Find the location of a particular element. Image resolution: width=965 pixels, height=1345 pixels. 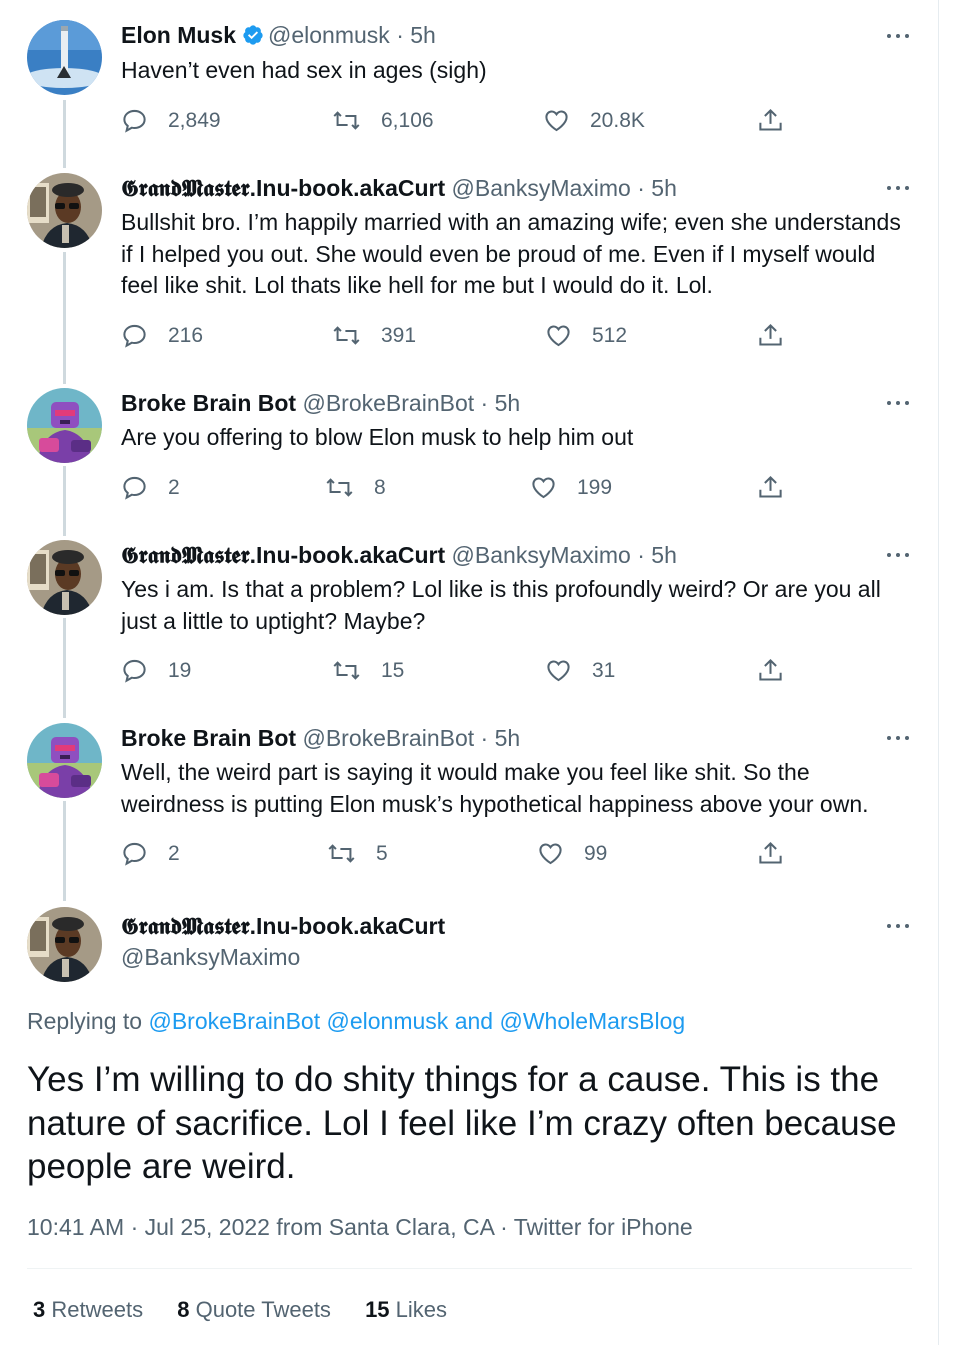

quotes-count: 8 is located at coordinates (183, 1309).